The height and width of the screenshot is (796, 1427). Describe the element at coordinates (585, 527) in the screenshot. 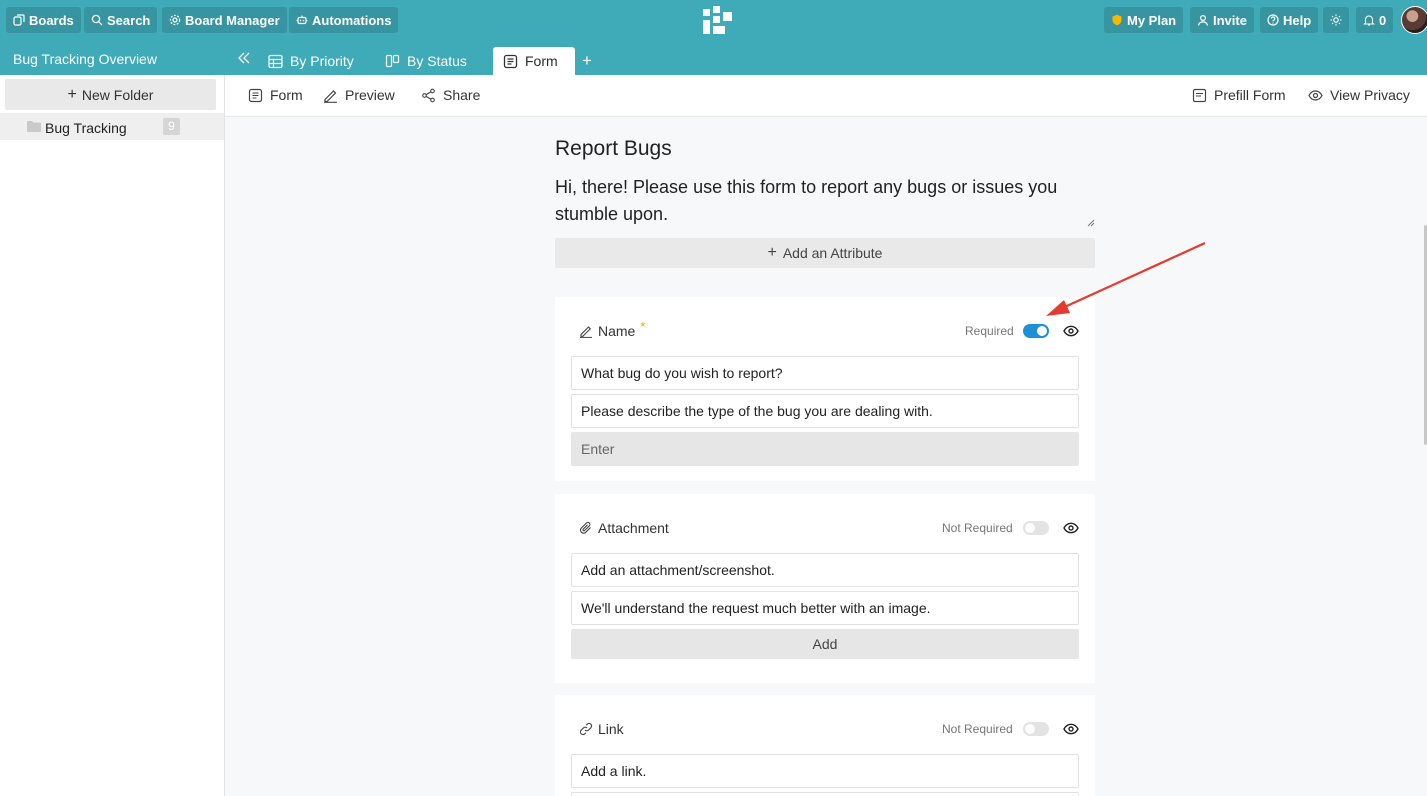

I see `paperclip-icon` at that location.